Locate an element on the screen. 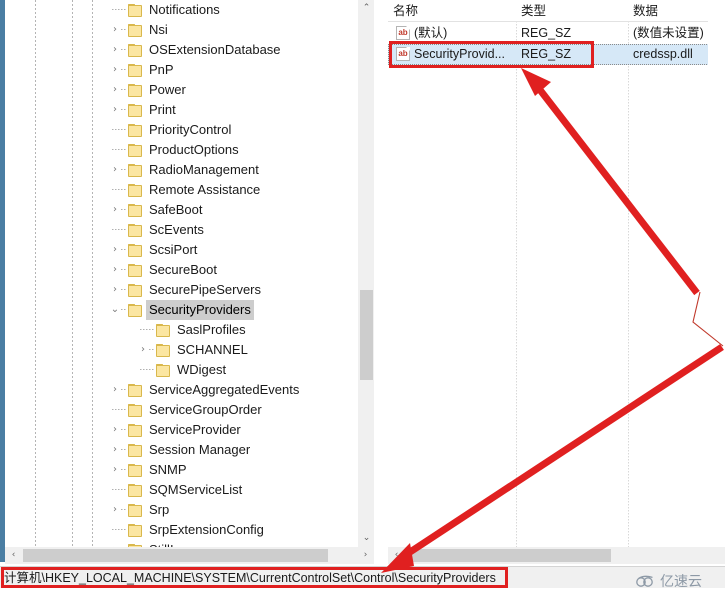  values-vertical-scrollbar is located at coordinates (716, 273).